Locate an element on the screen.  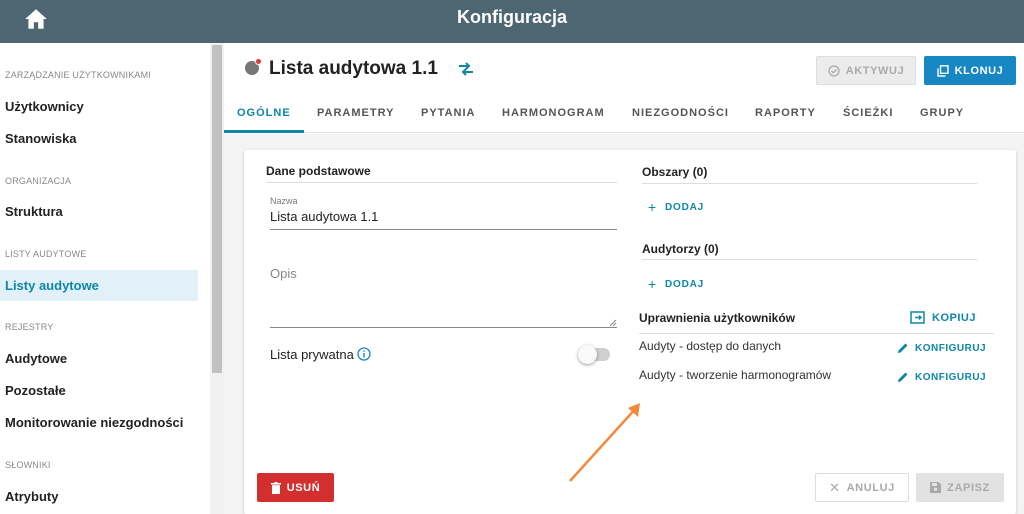
cancel-button: ✕ ANULUJ is located at coordinates (862, 487).